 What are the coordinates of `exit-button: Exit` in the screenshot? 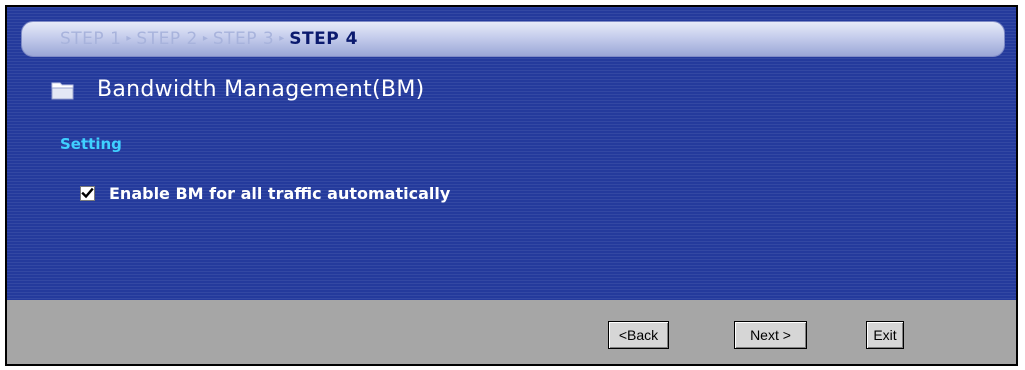 It's located at (885, 335).